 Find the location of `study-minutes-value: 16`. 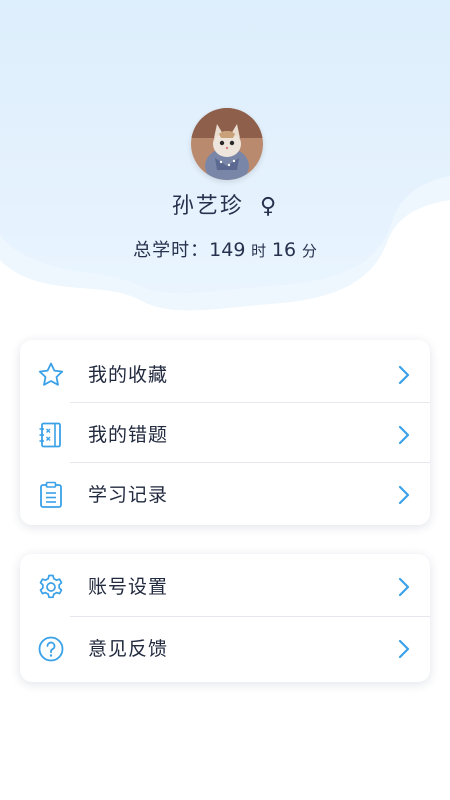

study-minutes-value: 16 is located at coordinates (284, 250).